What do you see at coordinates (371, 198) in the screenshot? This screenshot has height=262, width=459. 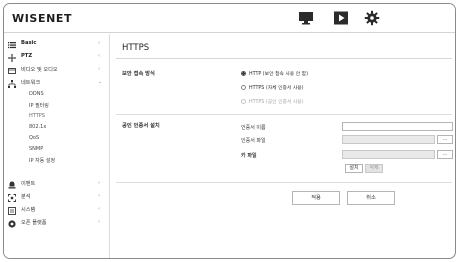 I see `cancel-button: 취소` at bounding box center [371, 198].